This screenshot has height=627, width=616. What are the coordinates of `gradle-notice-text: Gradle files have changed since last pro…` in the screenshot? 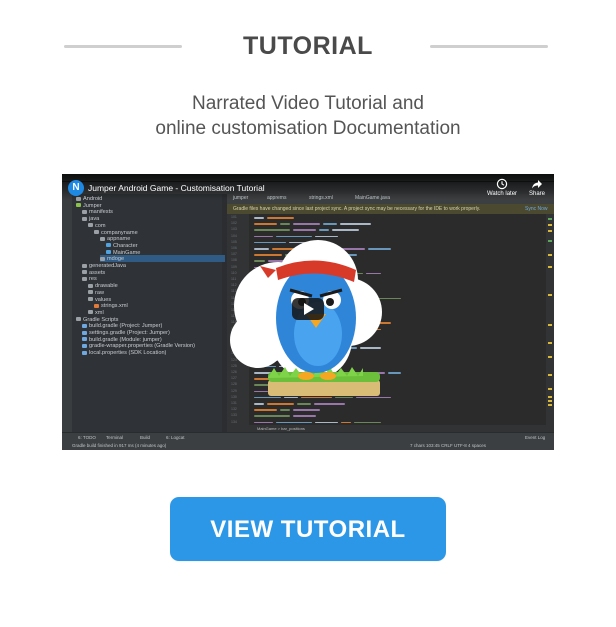 It's located at (357, 209).